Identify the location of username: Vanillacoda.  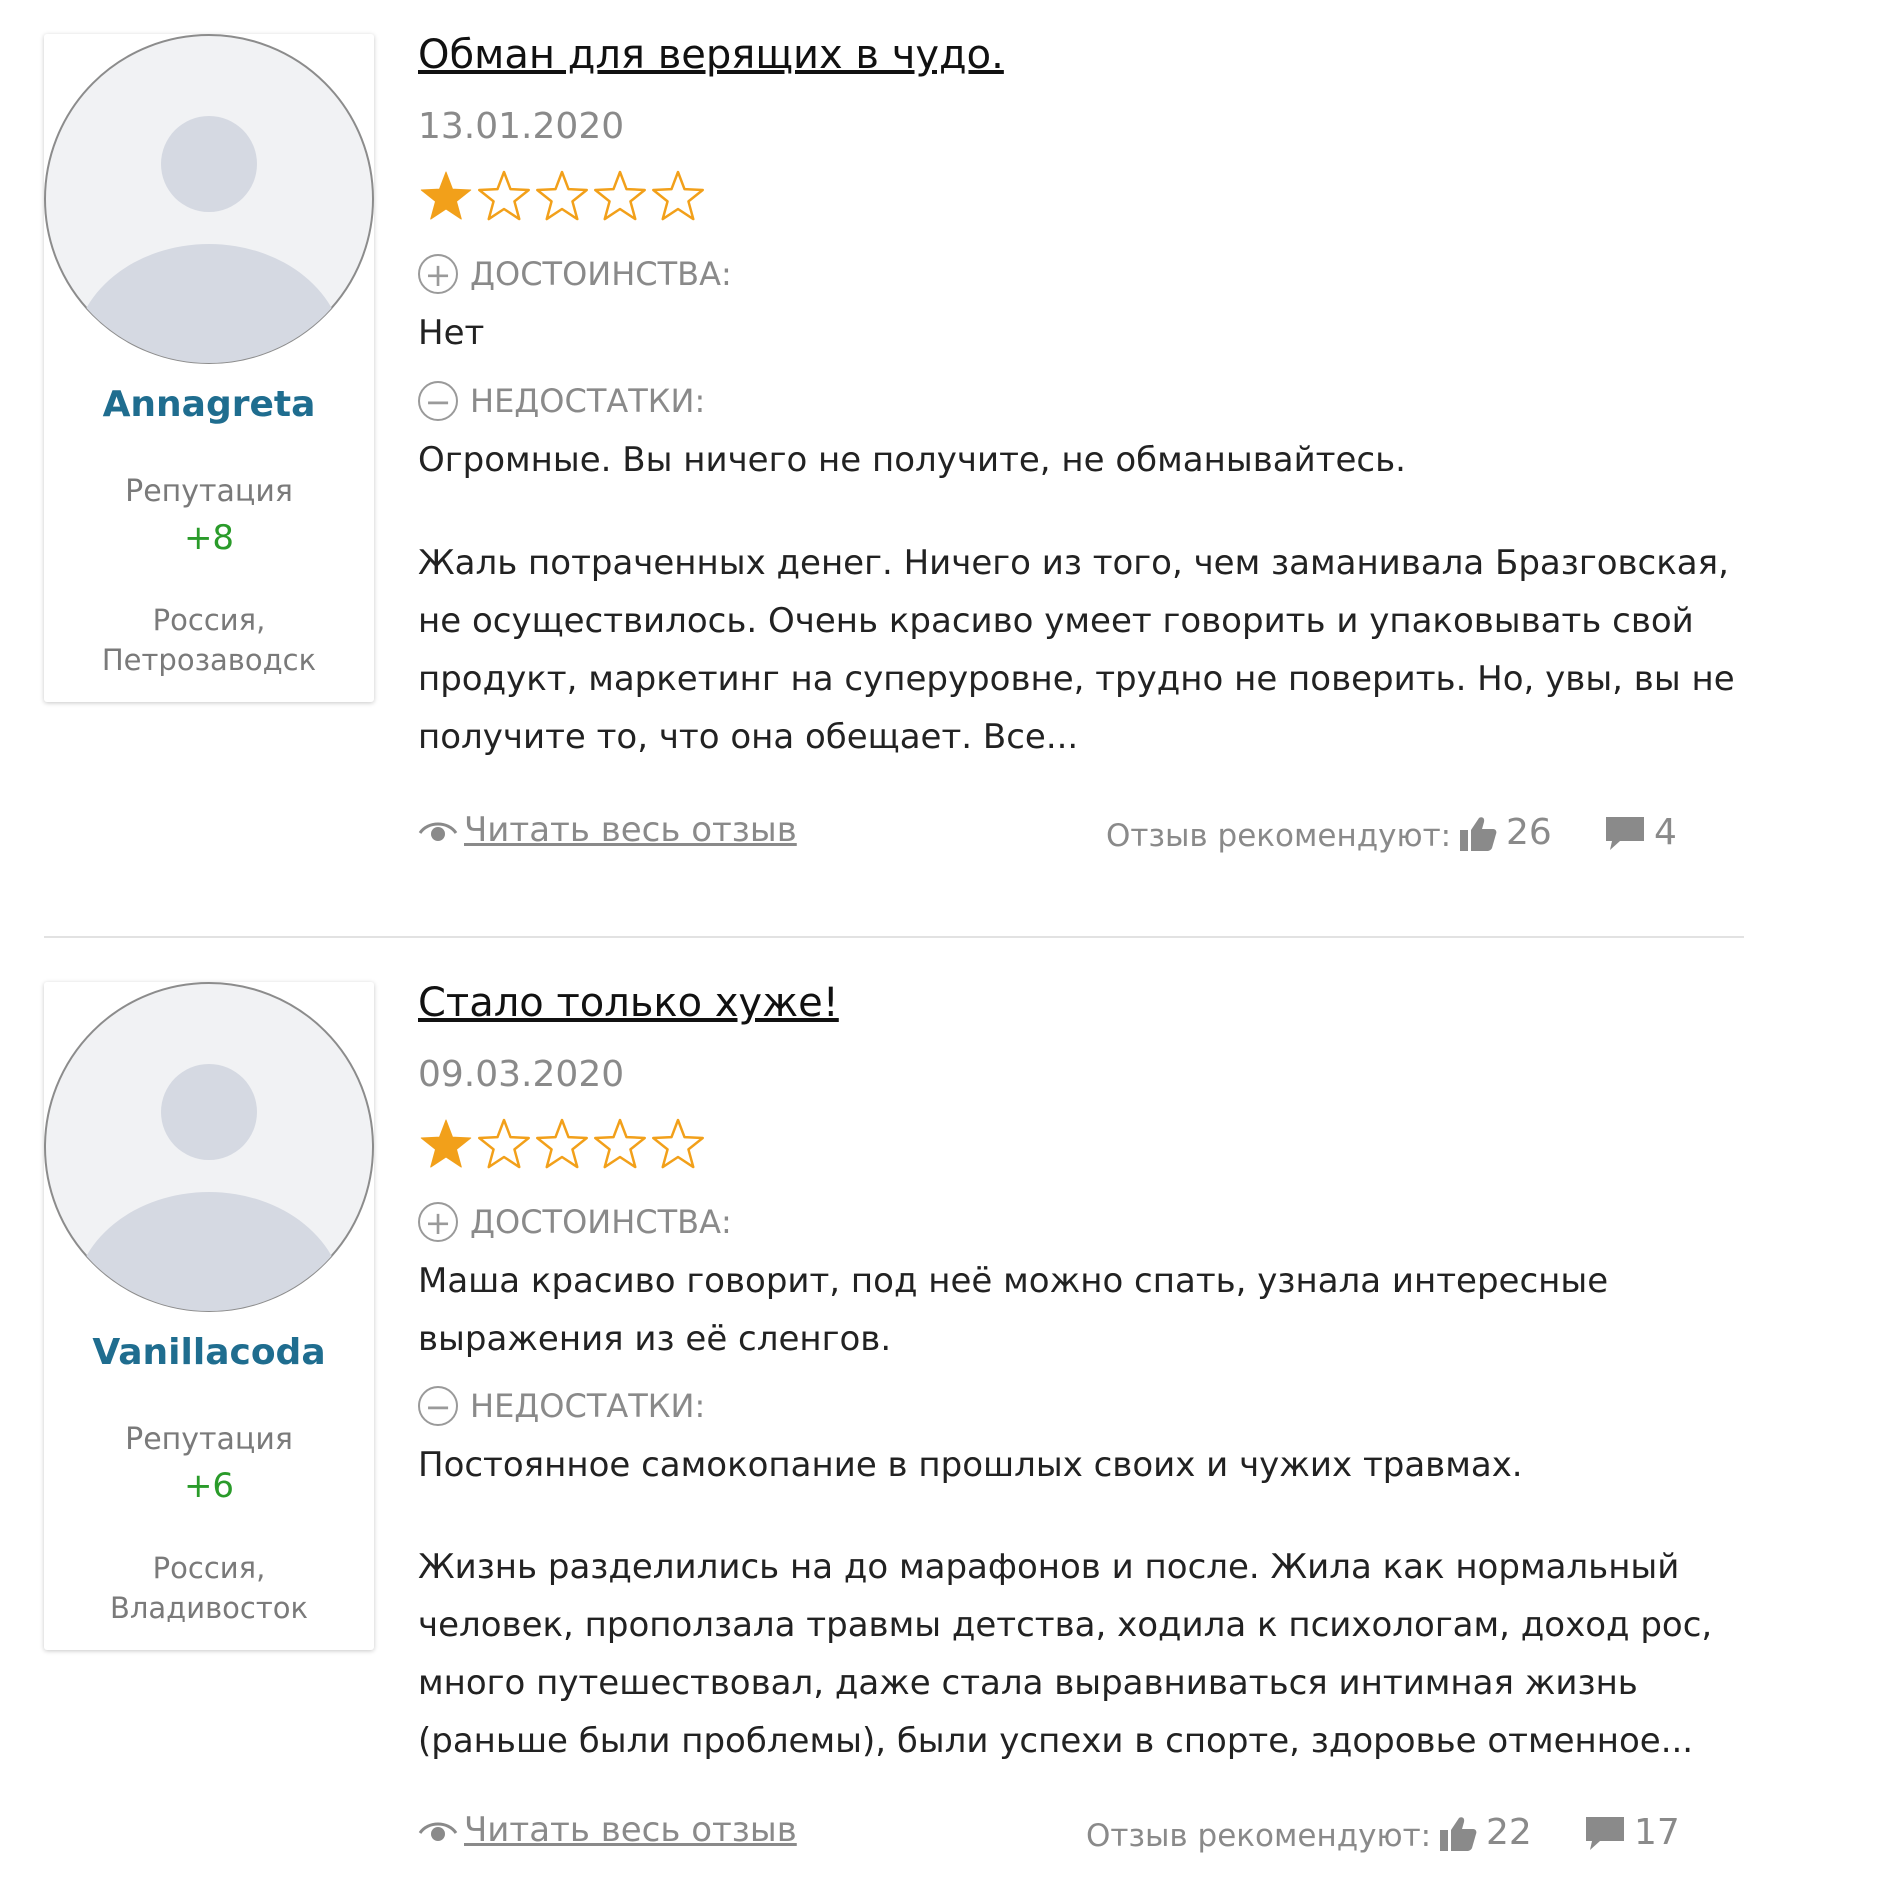
(209, 1352).